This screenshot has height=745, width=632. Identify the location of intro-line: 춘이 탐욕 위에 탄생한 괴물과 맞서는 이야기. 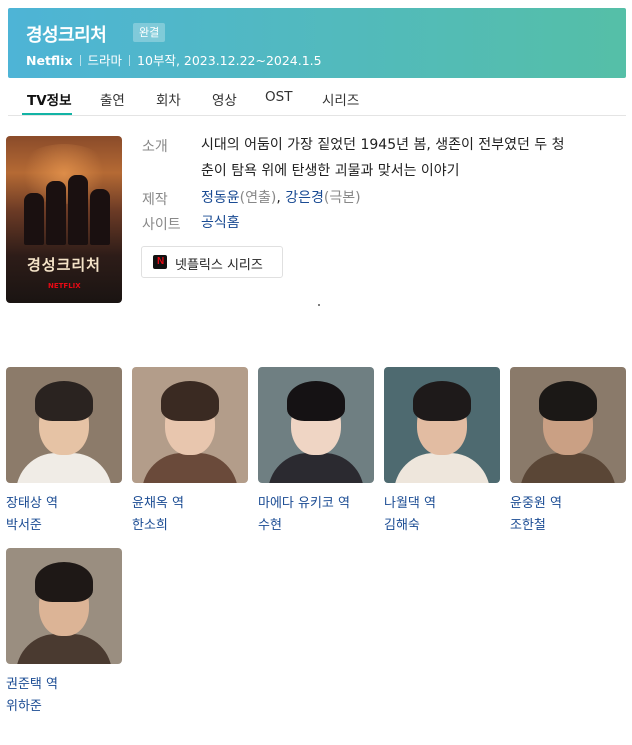
(330, 171).